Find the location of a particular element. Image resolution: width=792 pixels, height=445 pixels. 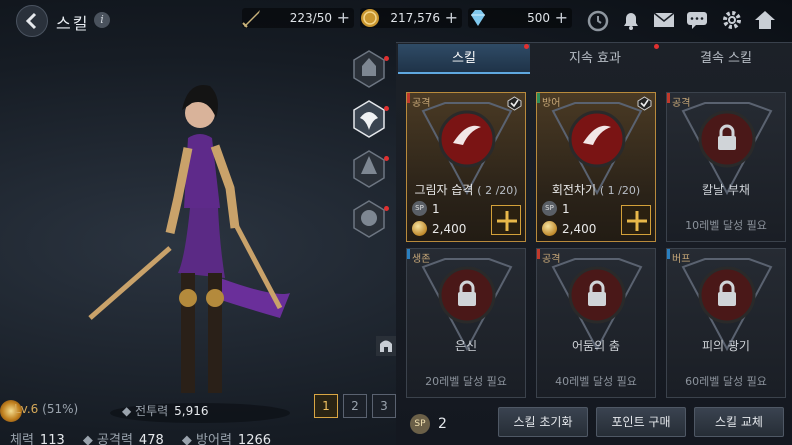

stat-hp-label: 체력 is located at coordinates (22, 439).